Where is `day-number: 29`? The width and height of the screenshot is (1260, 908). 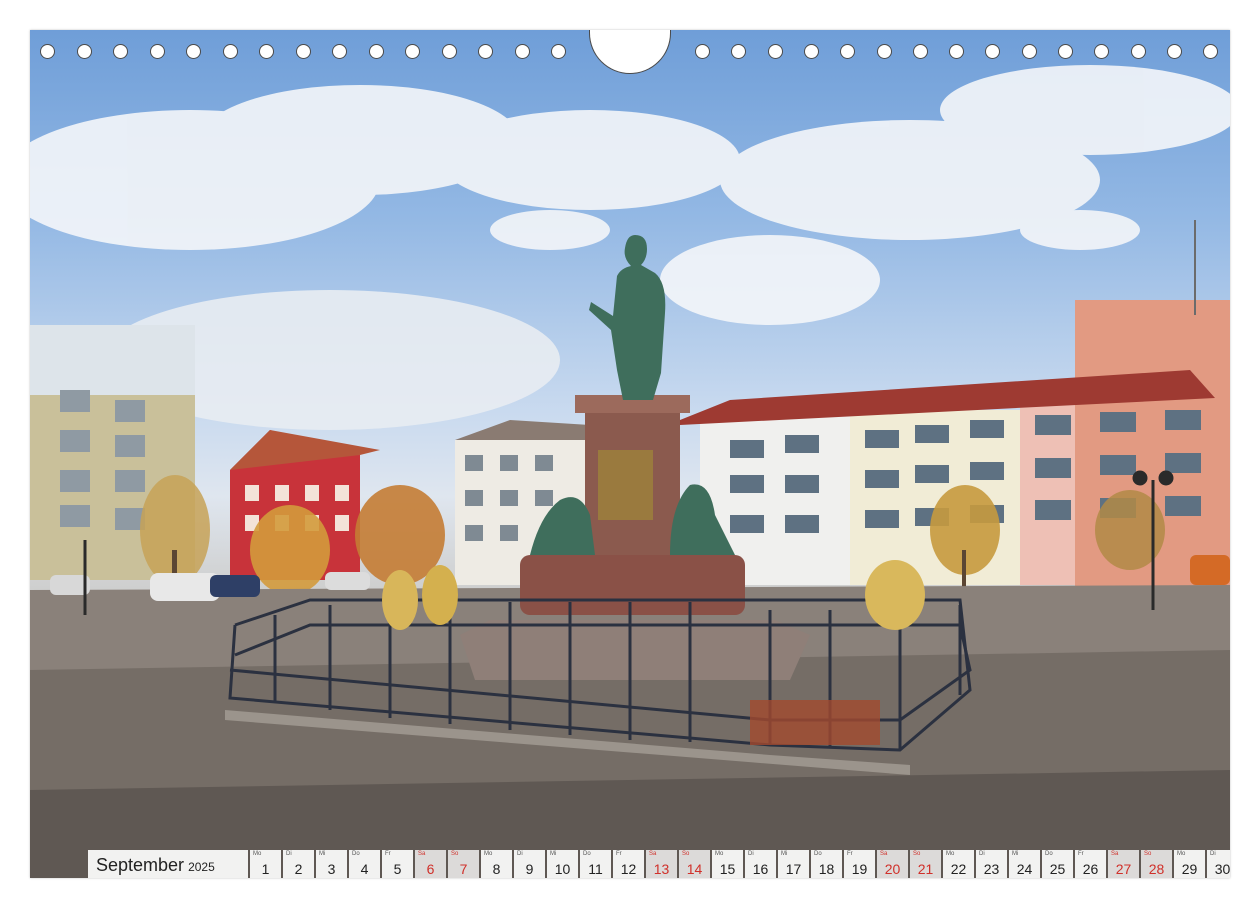 day-number: 29 is located at coordinates (1189, 869).